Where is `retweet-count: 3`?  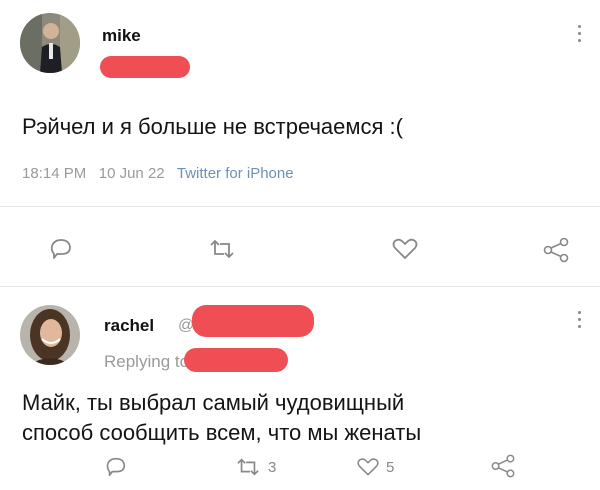 retweet-count: 3 is located at coordinates (272, 467).